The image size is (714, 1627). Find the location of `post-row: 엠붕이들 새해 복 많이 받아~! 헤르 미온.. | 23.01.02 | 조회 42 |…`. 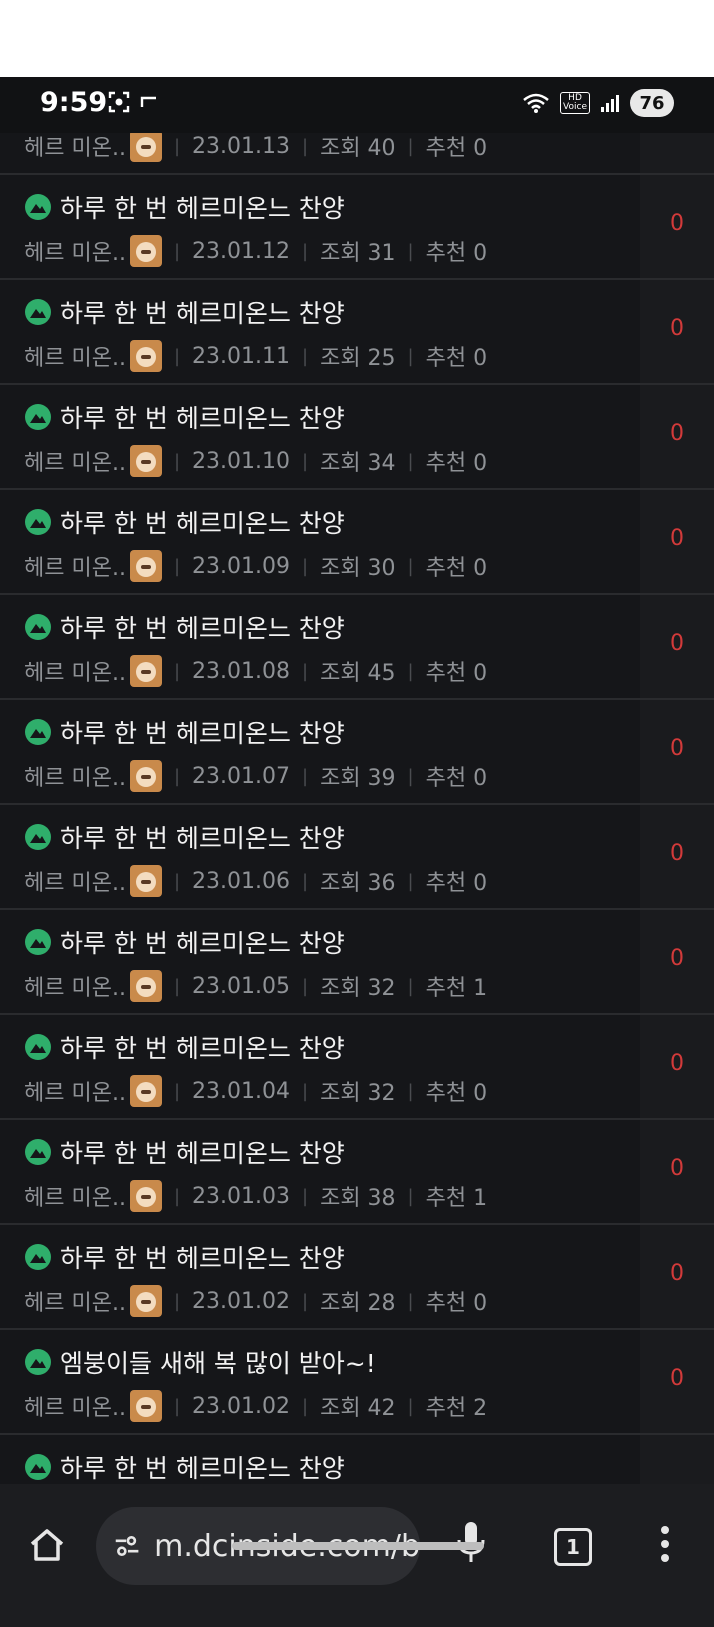

post-row: 엠붕이들 새해 복 많이 받아~! 헤르 미온.. | 23.01.02 | 조회 42 |… is located at coordinates (357, 1382).